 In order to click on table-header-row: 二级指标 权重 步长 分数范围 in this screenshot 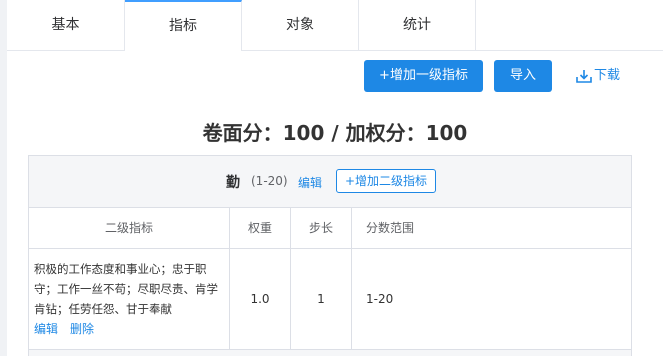, I will do `click(330, 228)`.